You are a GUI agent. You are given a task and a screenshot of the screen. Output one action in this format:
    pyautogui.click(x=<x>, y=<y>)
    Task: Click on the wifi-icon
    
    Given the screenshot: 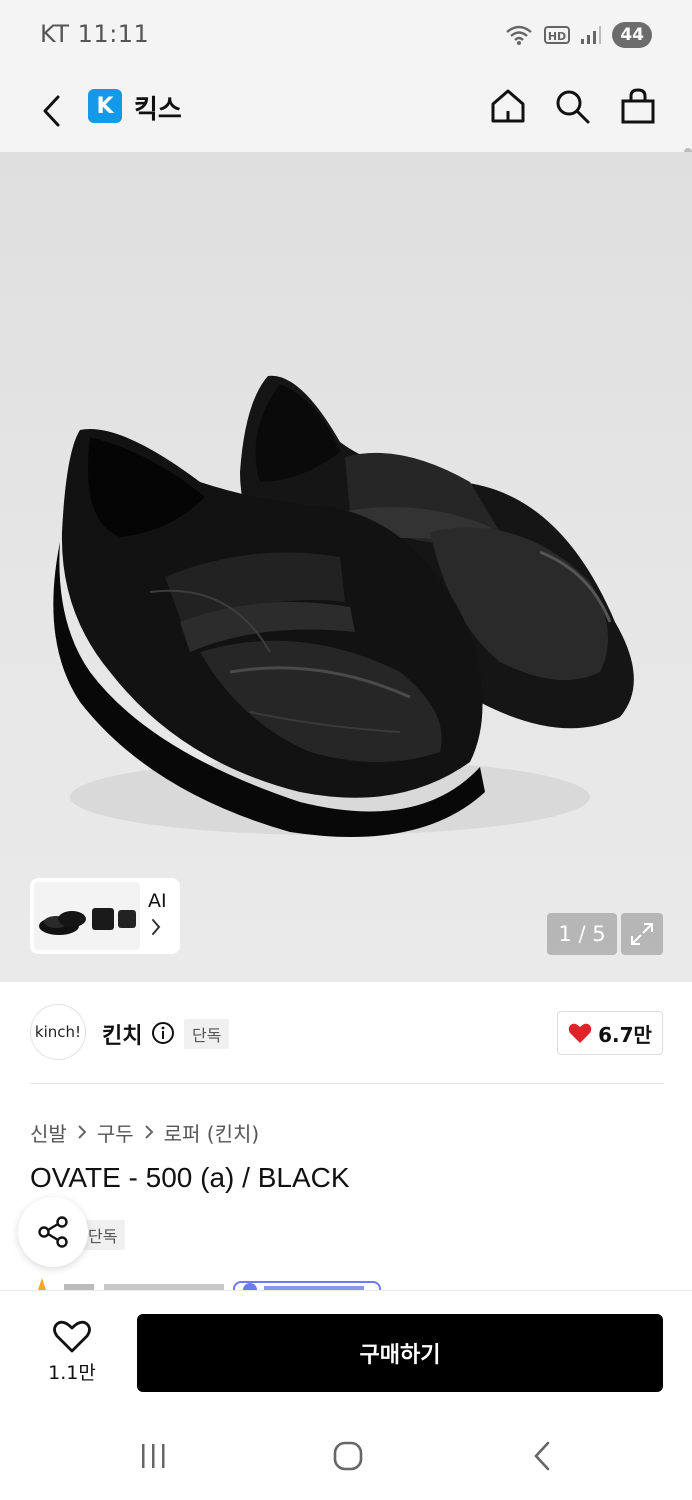 What is the action you would take?
    pyautogui.click(x=519, y=35)
    